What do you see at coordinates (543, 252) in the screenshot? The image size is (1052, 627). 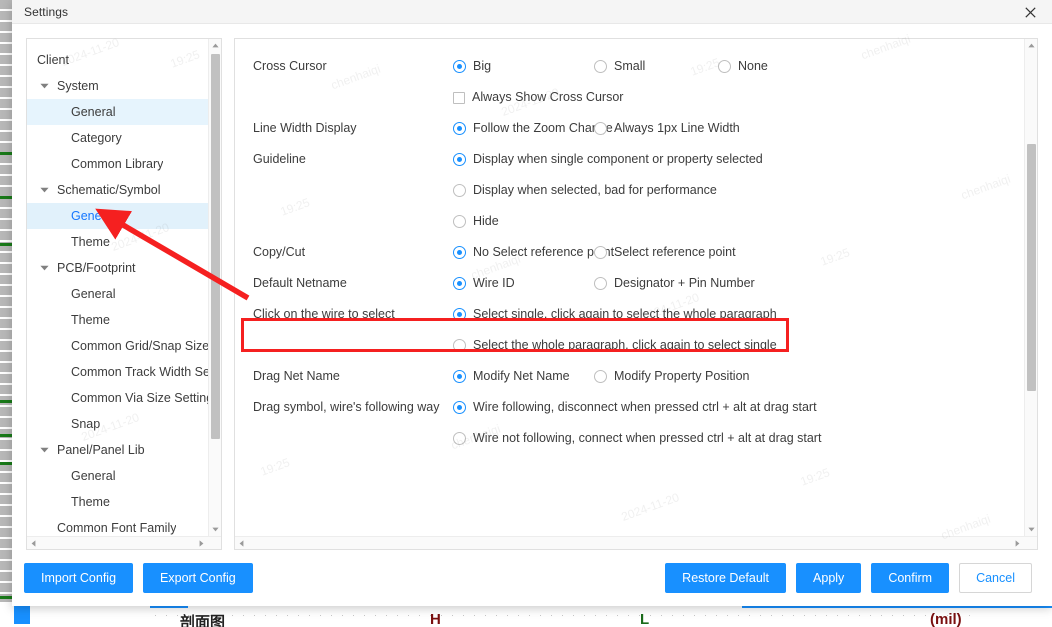 I see `radio-label: No Select reference point` at bounding box center [543, 252].